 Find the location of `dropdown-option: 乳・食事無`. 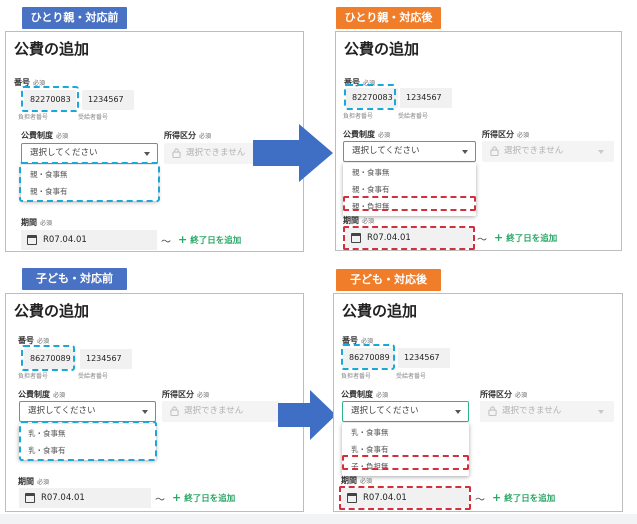

dropdown-option: 乳・食事無 is located at coordinates (405, 432).